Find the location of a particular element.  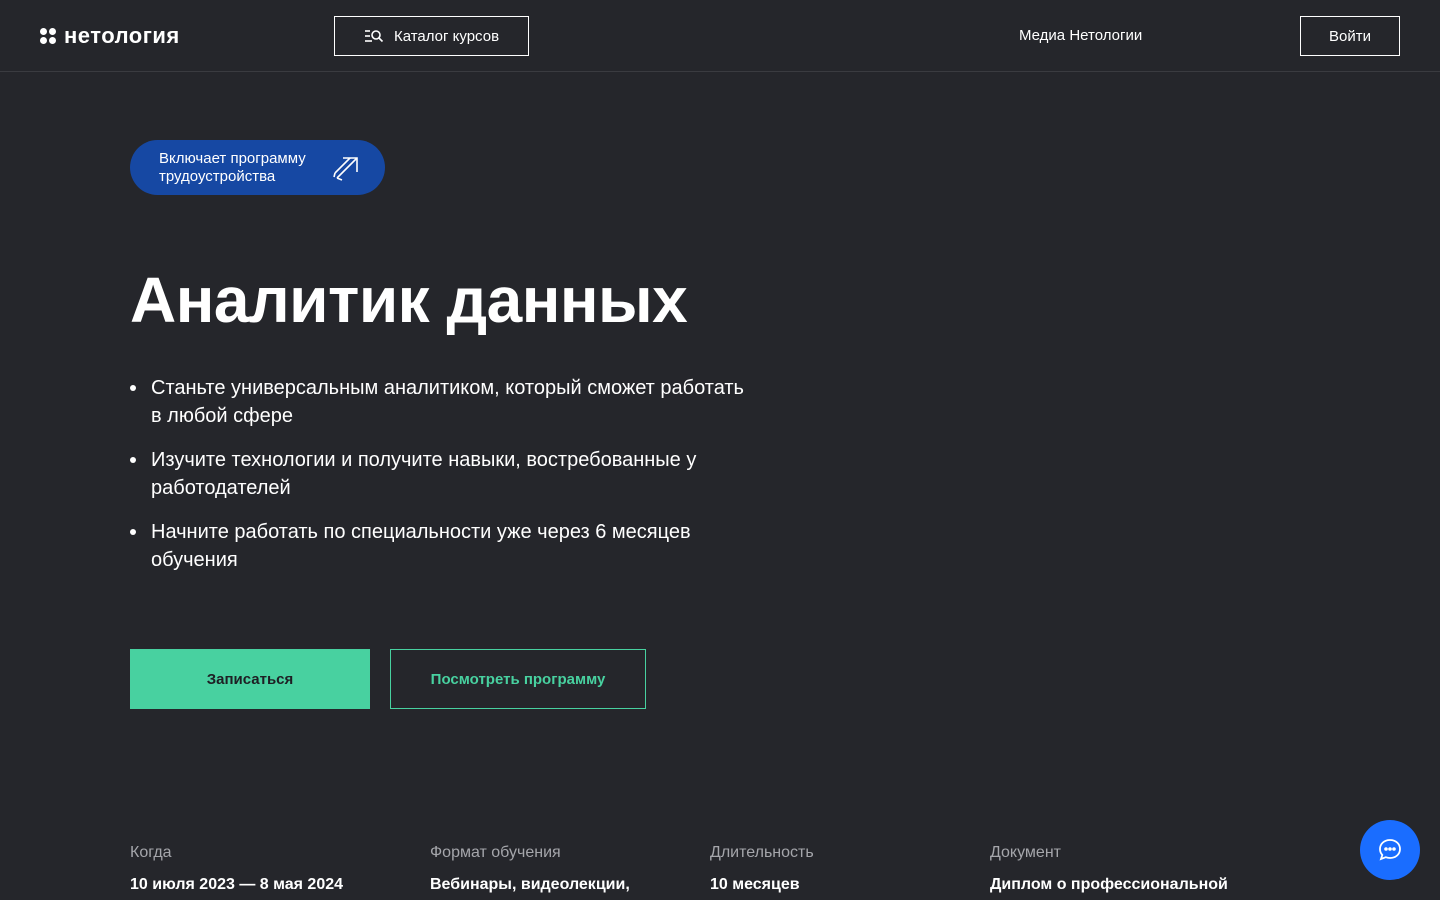

info-value: Вебинары, видеолекции, is located at coordinates (530, 884).